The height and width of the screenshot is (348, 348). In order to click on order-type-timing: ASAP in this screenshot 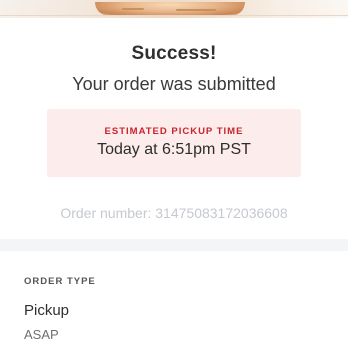, I will do `click(41, 334)`.